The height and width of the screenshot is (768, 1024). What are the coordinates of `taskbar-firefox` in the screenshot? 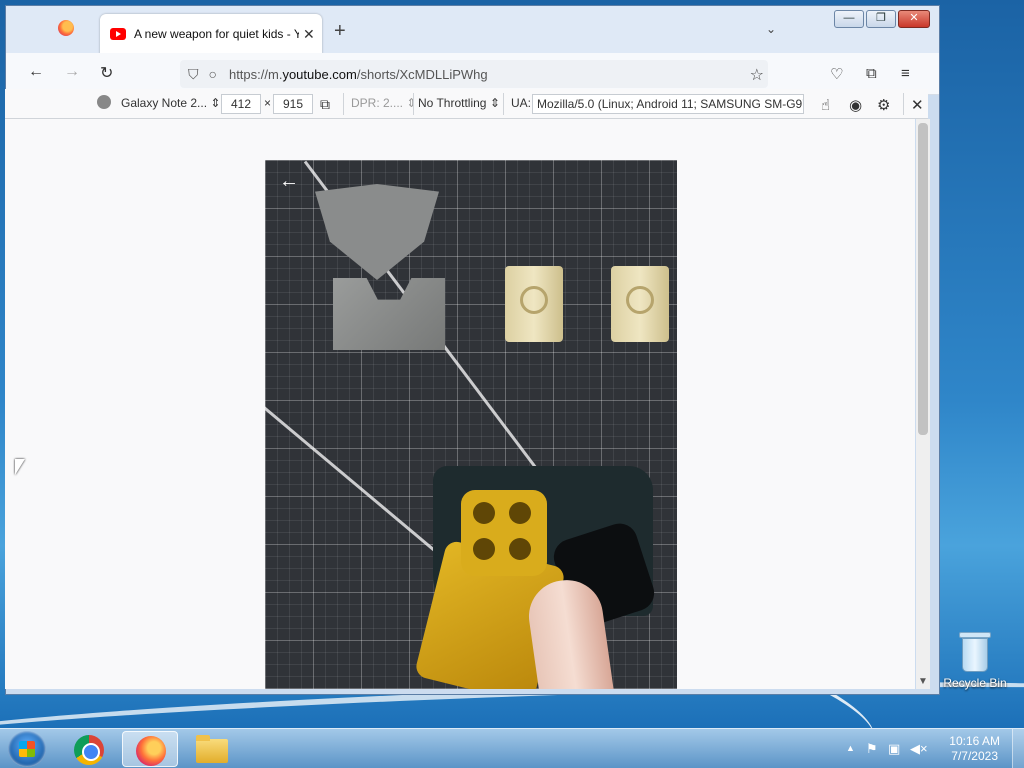 It's located at (150, 749).